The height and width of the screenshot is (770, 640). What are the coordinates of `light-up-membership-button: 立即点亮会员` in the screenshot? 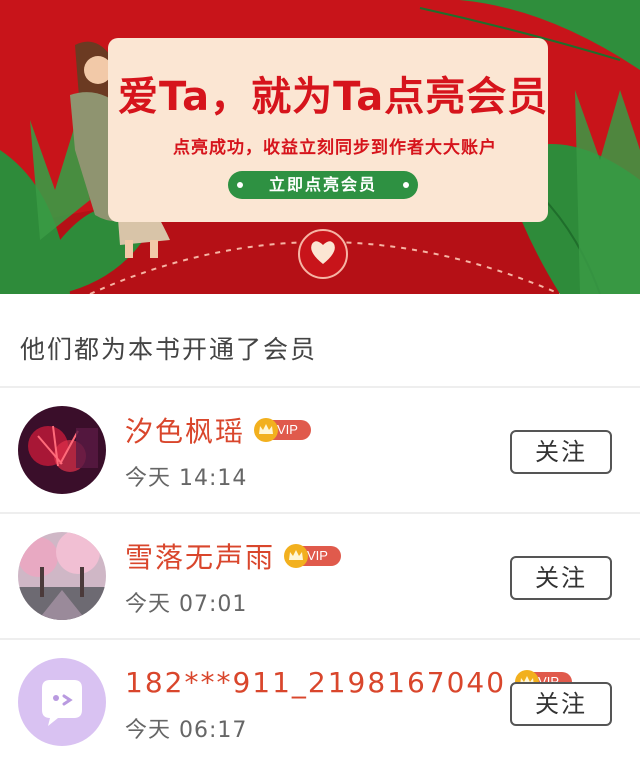 It's located at (323, 185).